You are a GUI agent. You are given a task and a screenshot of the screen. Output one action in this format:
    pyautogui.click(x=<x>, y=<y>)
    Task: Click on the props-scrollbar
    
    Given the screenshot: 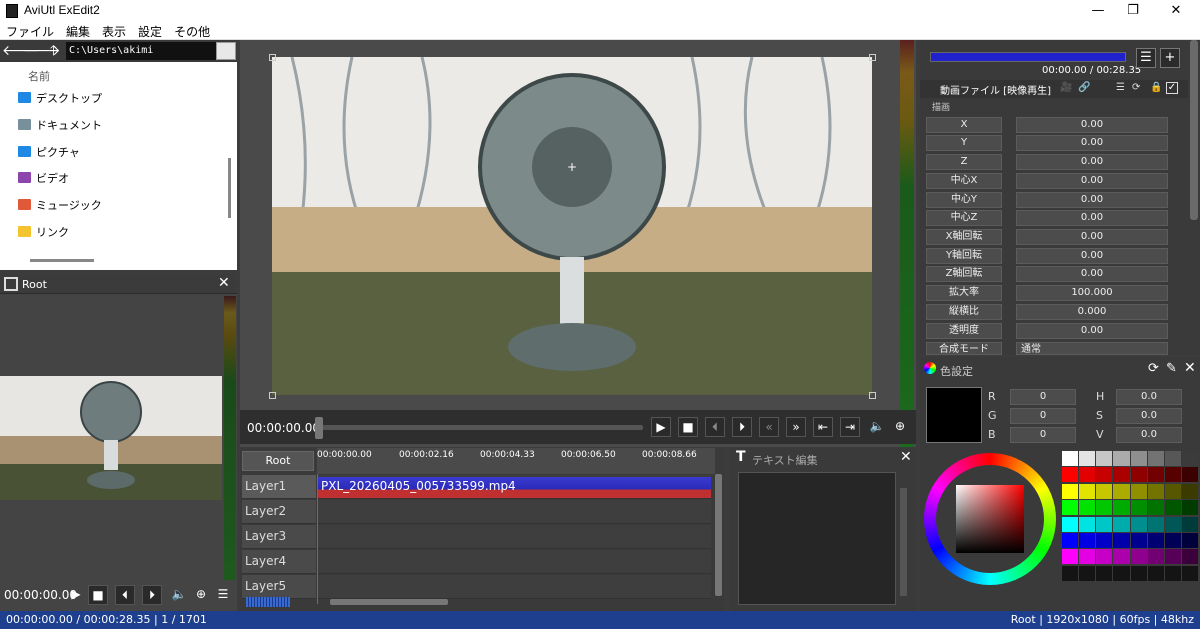 What is the action you would take?
    pyautogui.click(x=1194, y=130)
    